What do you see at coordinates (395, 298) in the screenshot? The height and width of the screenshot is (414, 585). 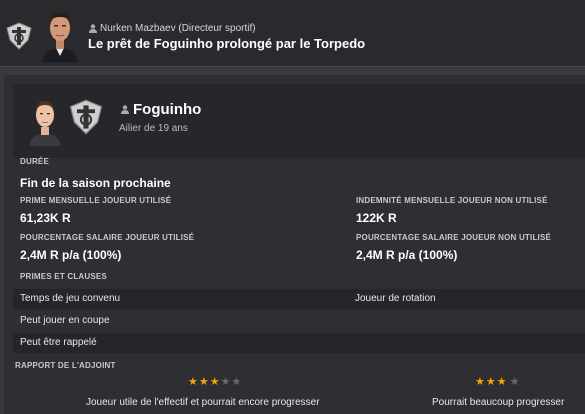 I see `clause-right: Joueur de rotation` at bounding box center [395, 298].